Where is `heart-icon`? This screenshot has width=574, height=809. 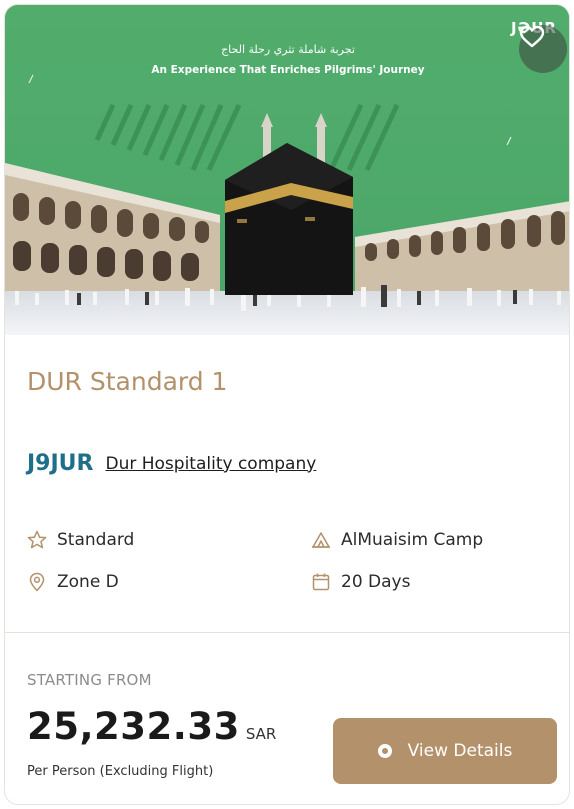
heart-icon is located at coordinates (532, 36).